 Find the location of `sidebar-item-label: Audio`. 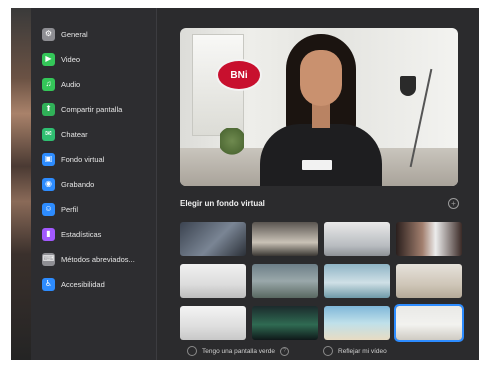

sidebar-item-label: Audio is located at coordinates (71, 84).